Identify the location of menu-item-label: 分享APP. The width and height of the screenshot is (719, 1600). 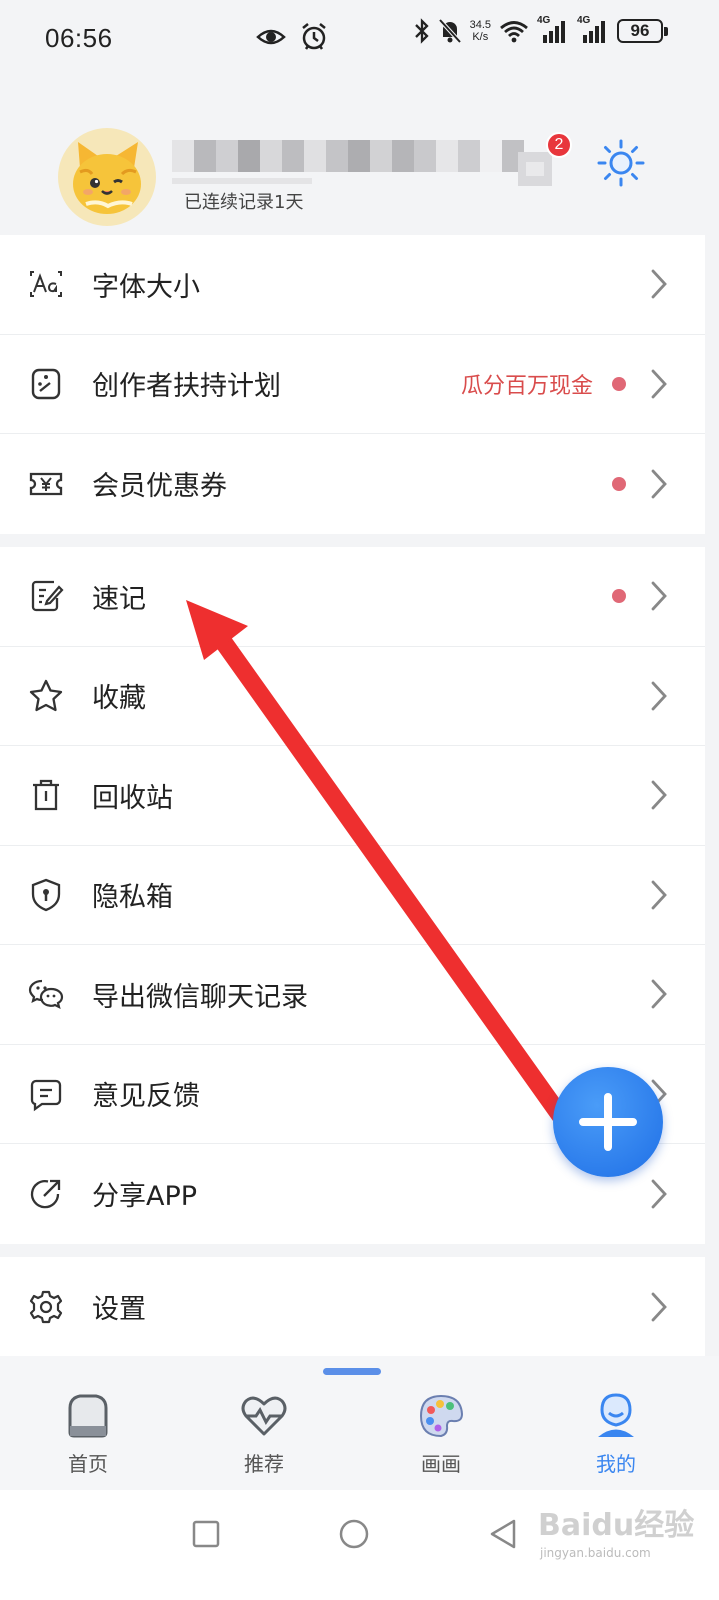
(145, 1197).